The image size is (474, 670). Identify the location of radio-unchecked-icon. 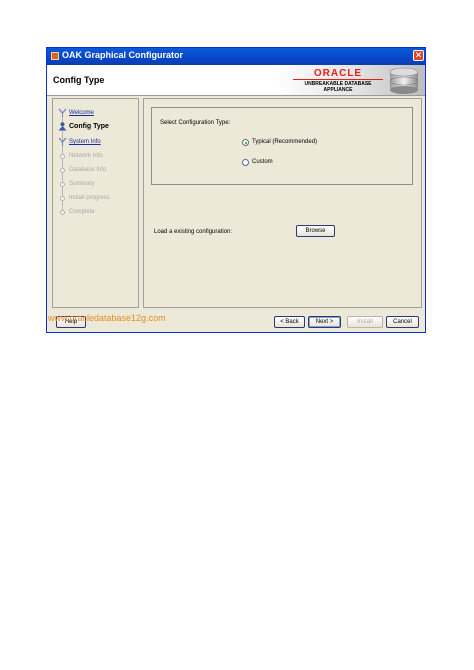
(245, 162).